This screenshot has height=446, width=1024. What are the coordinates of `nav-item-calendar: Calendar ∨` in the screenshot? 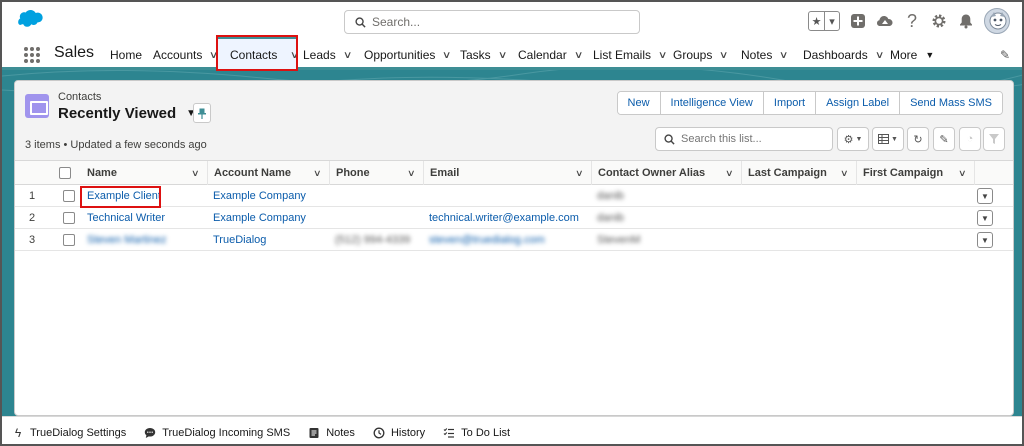 It's located at (551, 55).